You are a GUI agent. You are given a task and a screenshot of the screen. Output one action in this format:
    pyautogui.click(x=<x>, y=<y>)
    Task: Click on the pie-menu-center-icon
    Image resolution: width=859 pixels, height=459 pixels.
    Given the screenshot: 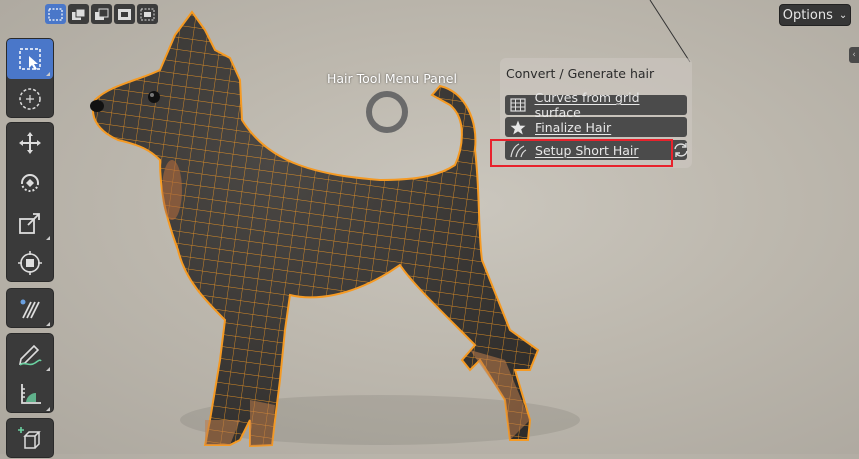 What is the action you would take?
    pyautogui.click(x=387, y=112)
    